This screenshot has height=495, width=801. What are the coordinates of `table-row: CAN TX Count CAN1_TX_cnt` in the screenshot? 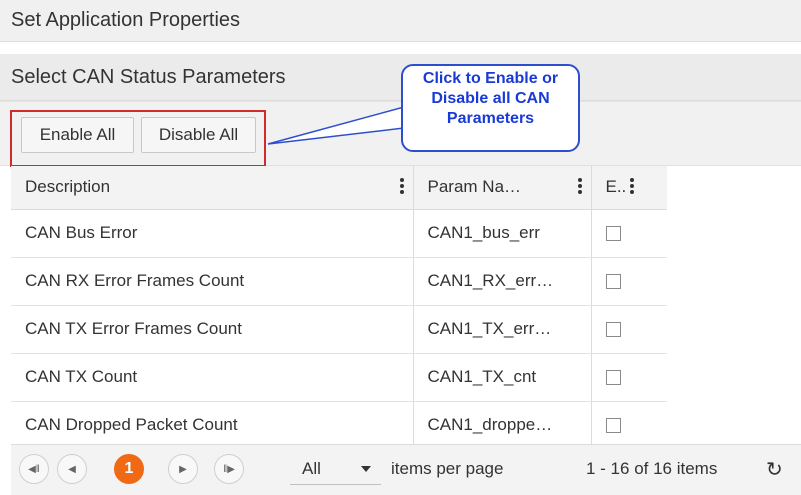 It's located at (339, 377).